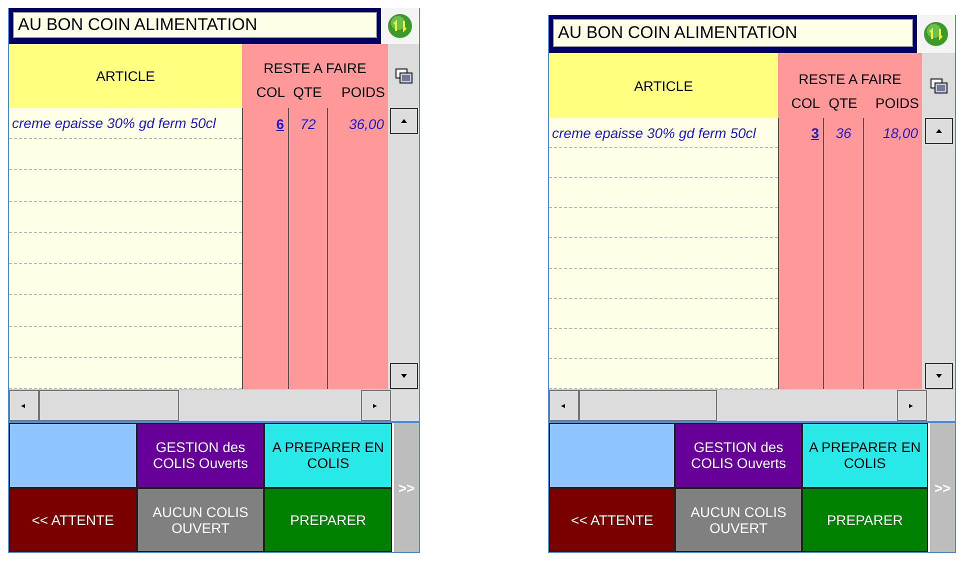  I want to click on table-cell: 6, so click(265, 124).